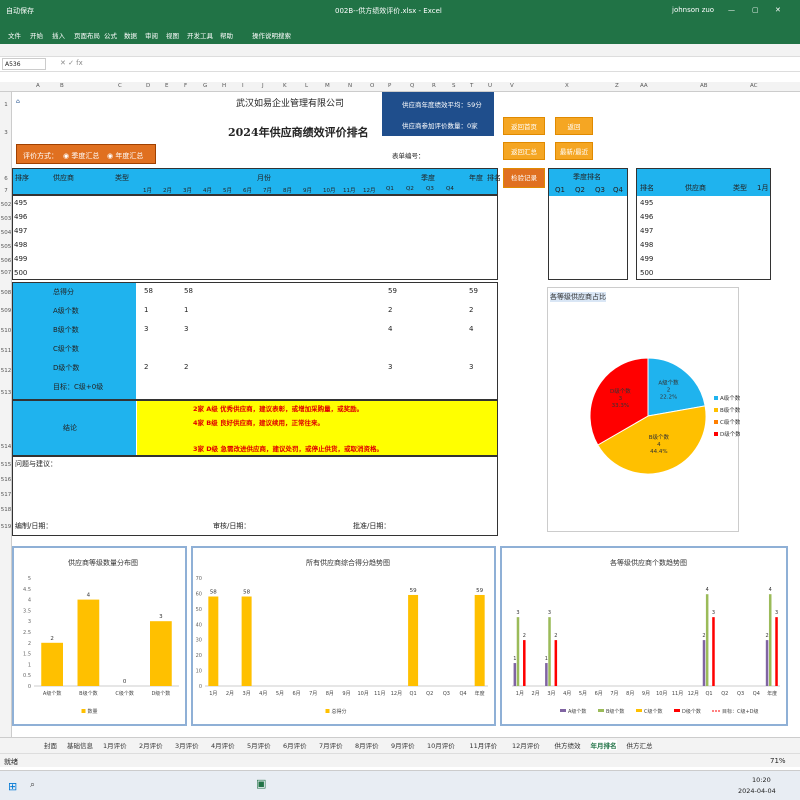 This screenshot has width=800, height=800. What do you see at coordinates (32, 785) in the screenshot?
I see `search-icon: ⌕` at bounding box center [32, 785].